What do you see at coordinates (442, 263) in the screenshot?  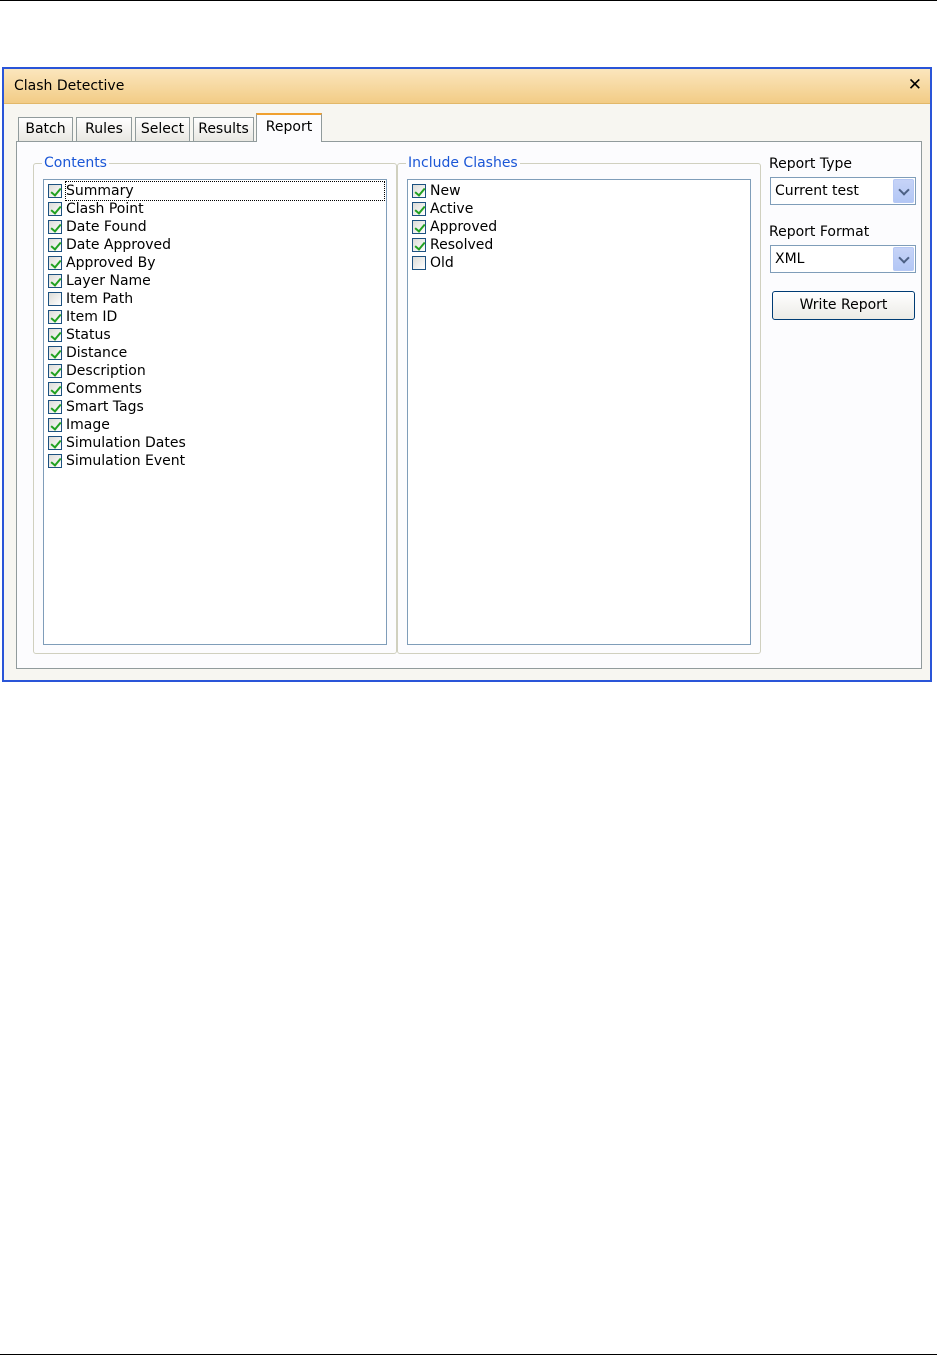 I see `include-clashes-item-label: Old` at bounding box center [442, 263].